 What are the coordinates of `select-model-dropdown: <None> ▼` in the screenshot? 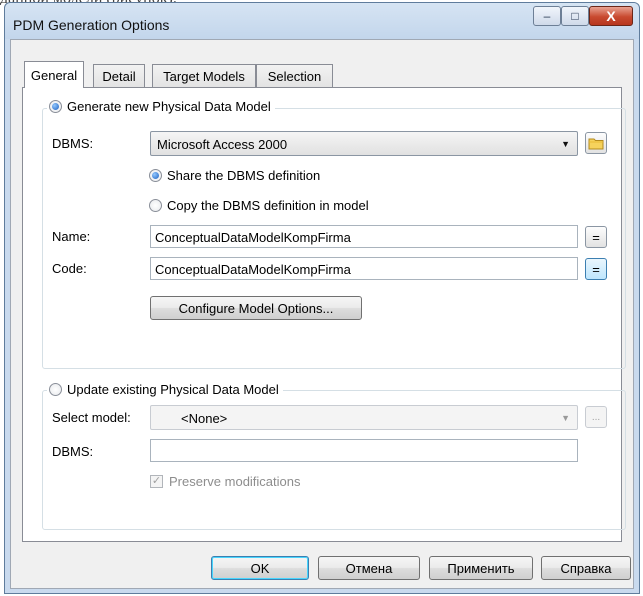 It's located at (364, 417).